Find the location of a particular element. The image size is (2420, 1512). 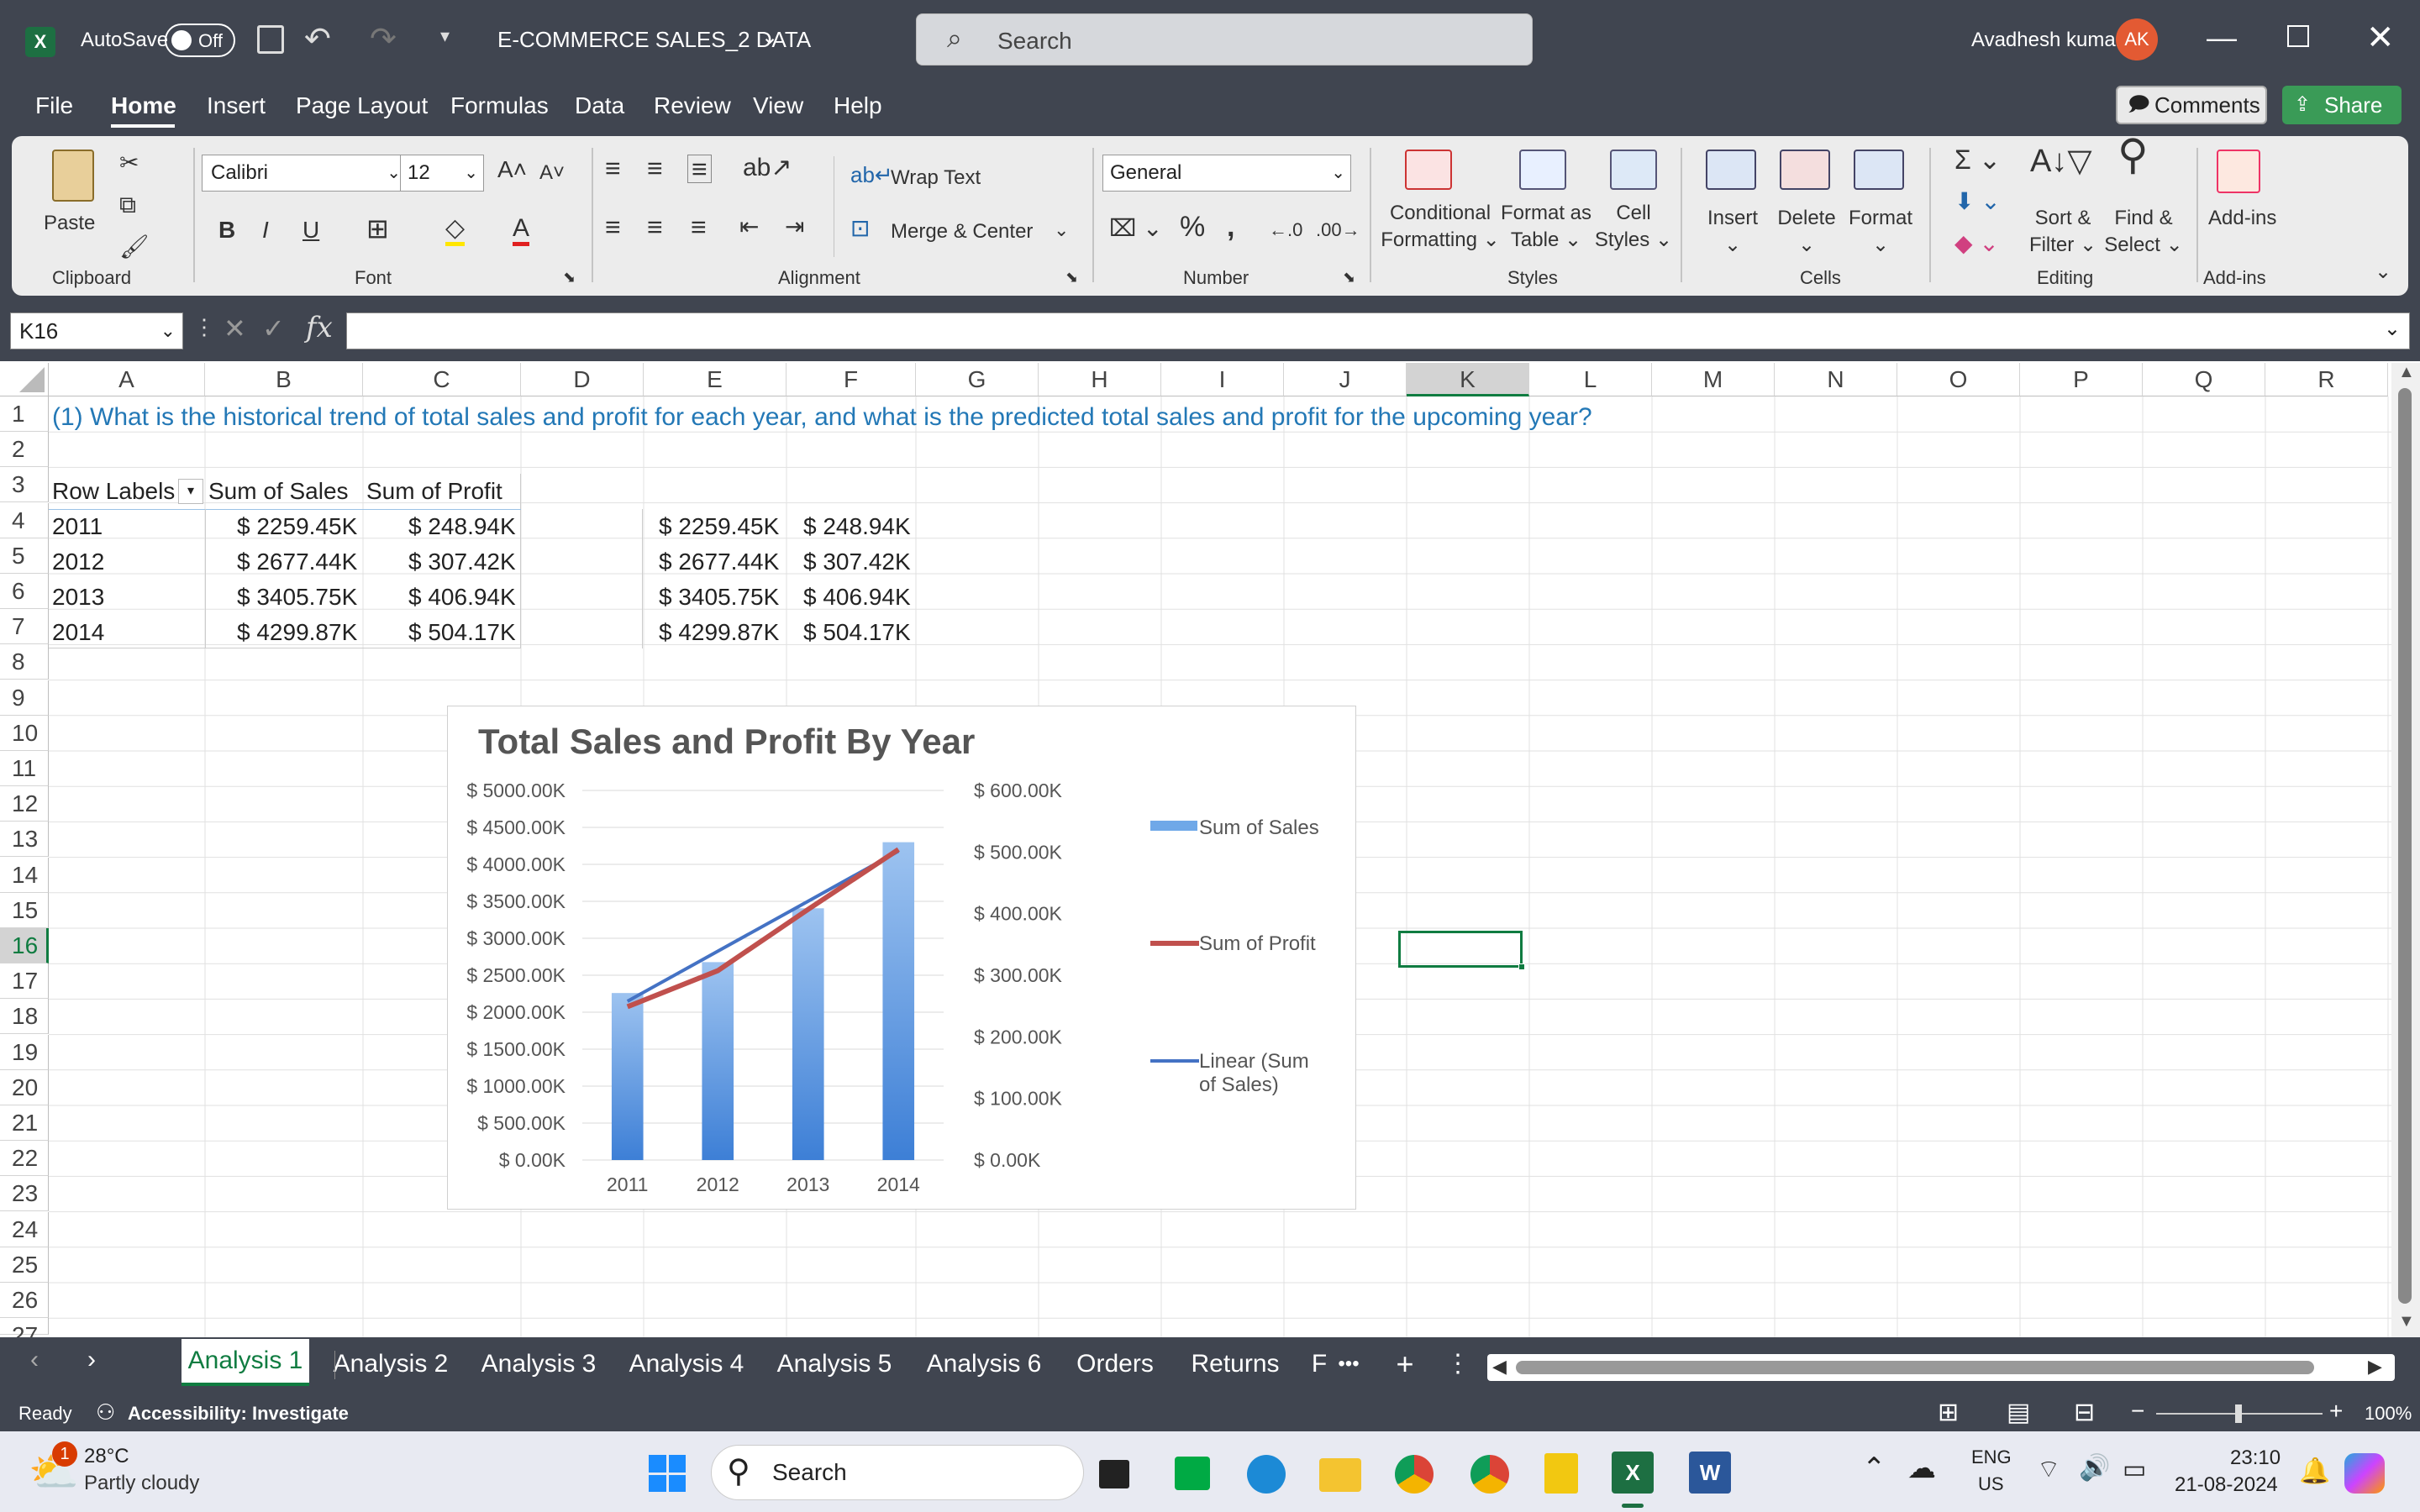

close-icon: ✕ is located at coordinates (2381, 37).